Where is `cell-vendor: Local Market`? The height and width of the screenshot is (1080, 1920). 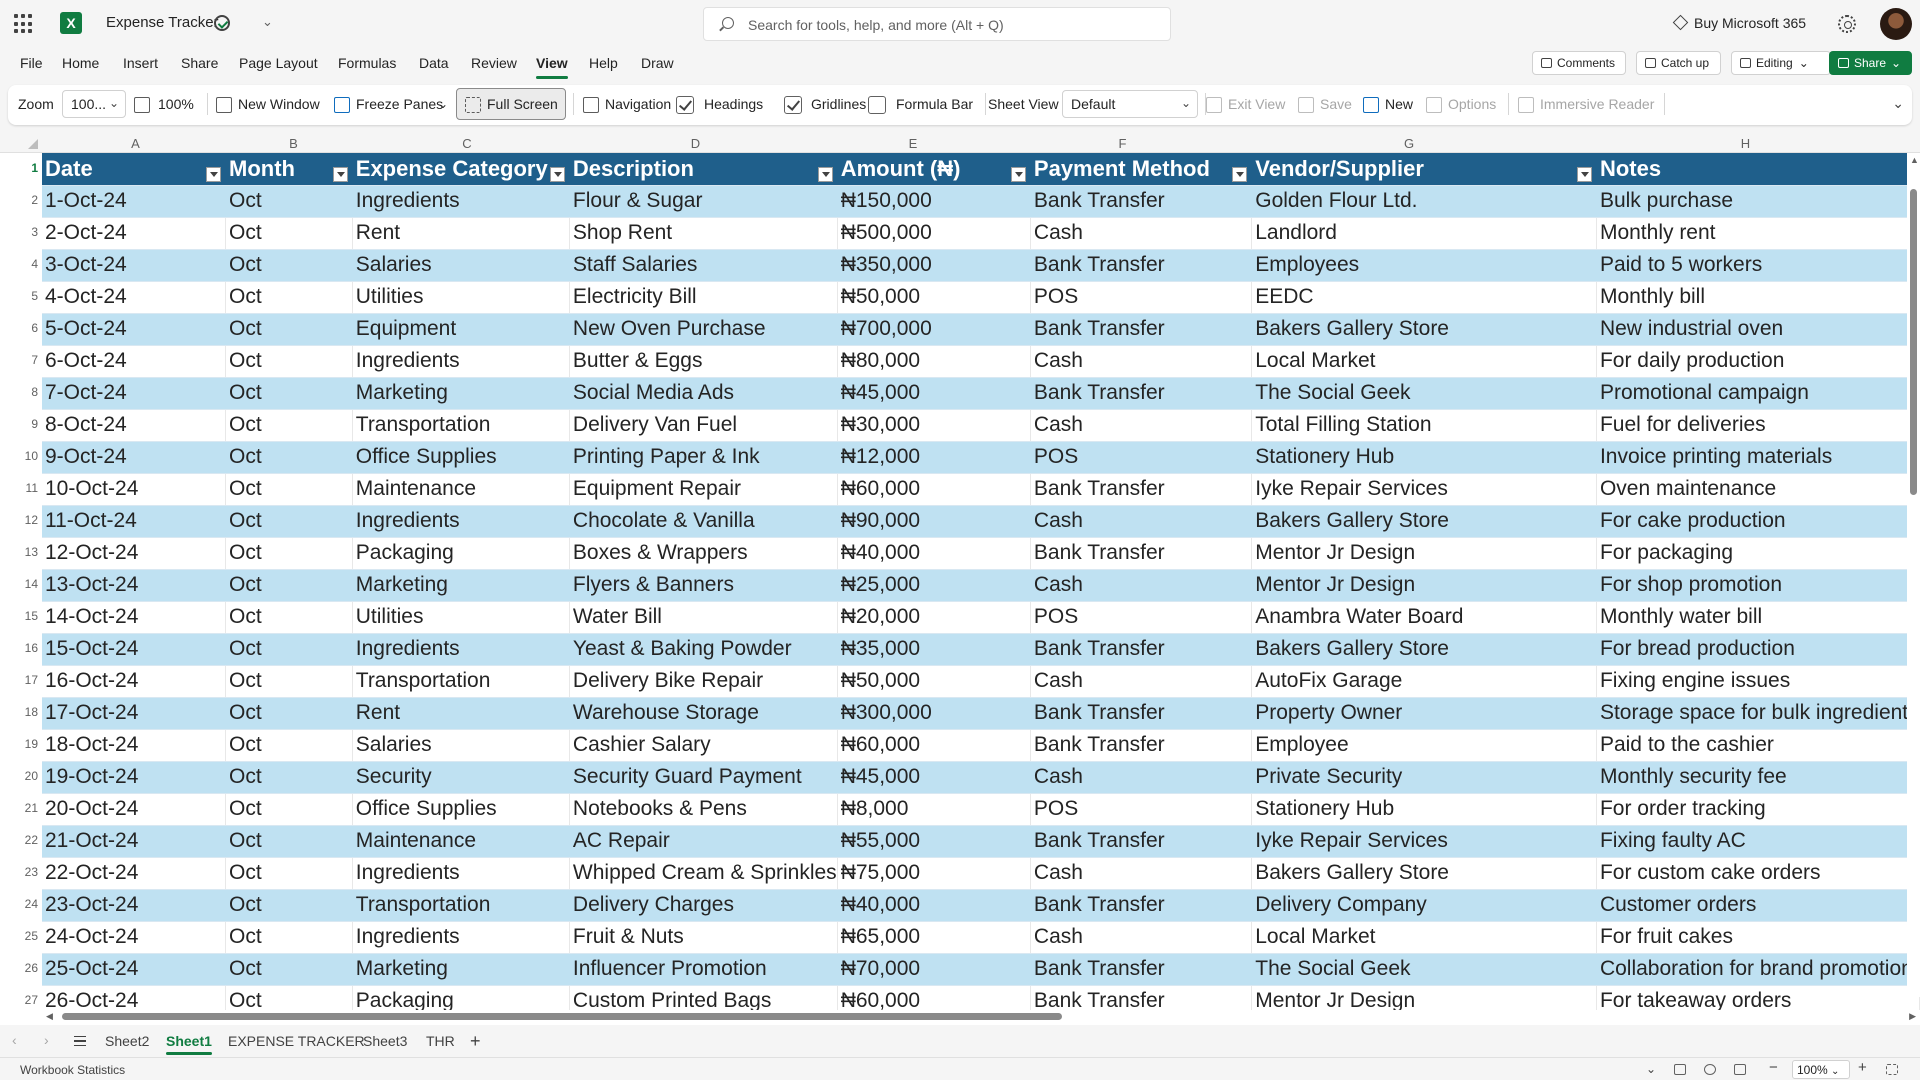 cell-vendor: Local Market is located at coordinates (1424, 937).